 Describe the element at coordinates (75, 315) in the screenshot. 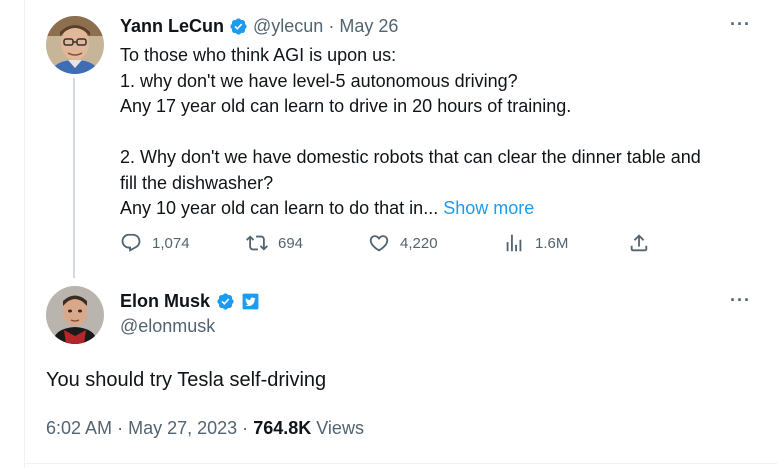

I see `elon-musk-avatar` at that location.